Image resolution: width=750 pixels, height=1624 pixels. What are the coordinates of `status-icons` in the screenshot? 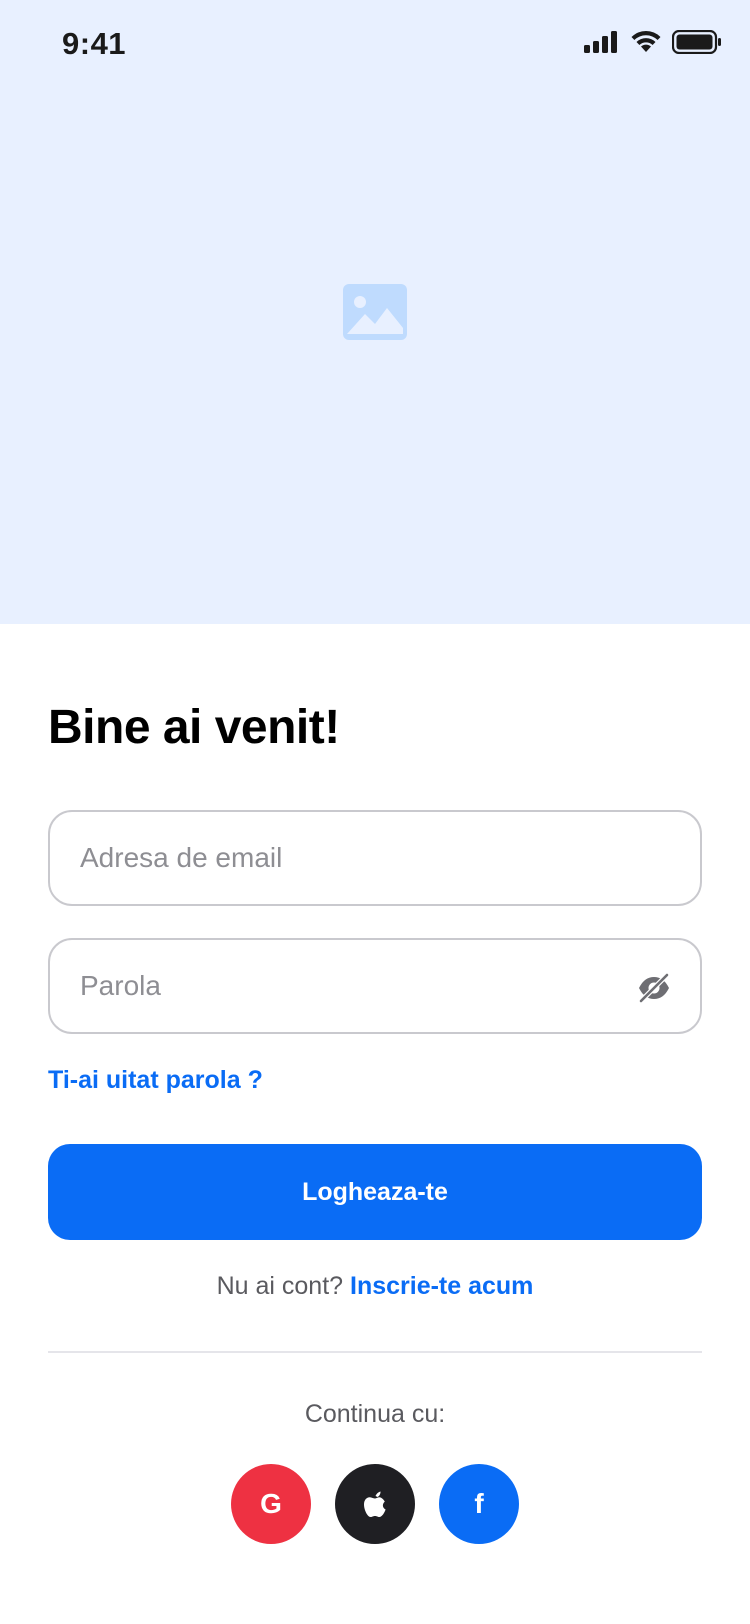 It's located at (653, 42).